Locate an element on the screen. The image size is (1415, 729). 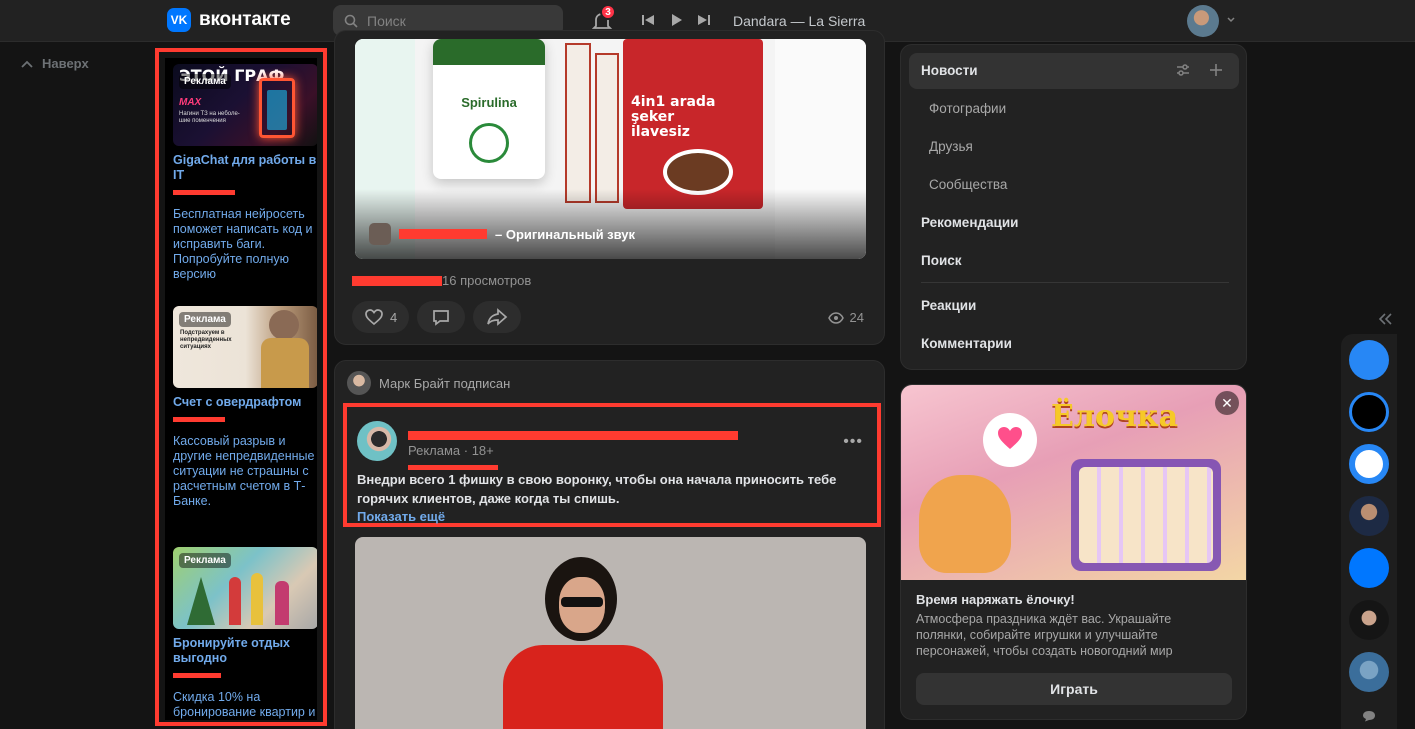
messages-icon is located at coordinates (1369, 716).